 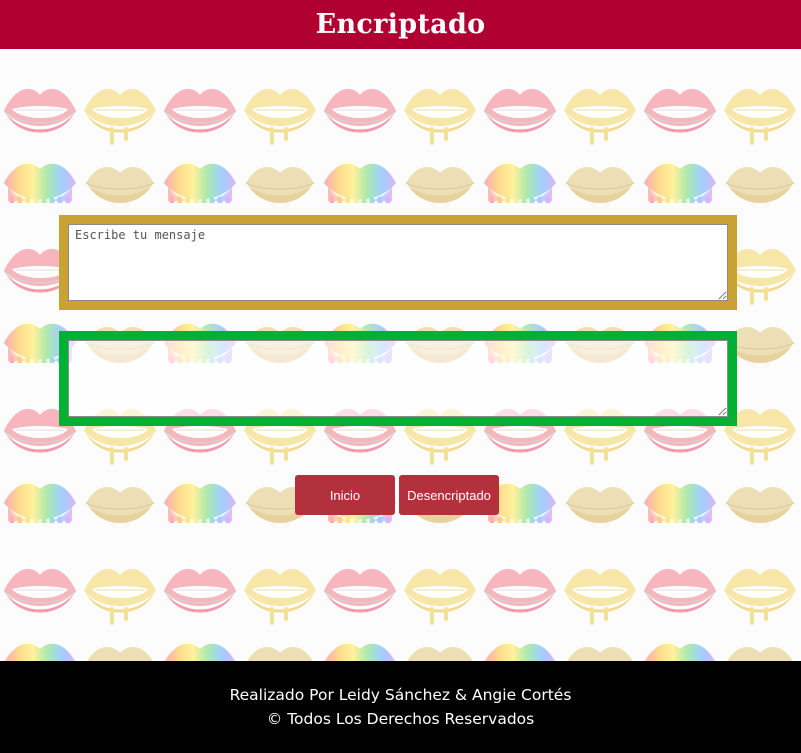 What do you see at coordinates (449, 495) in the screenshot?
I see `decrypt-button: Desencriptado` at bounding box center [449, 495].